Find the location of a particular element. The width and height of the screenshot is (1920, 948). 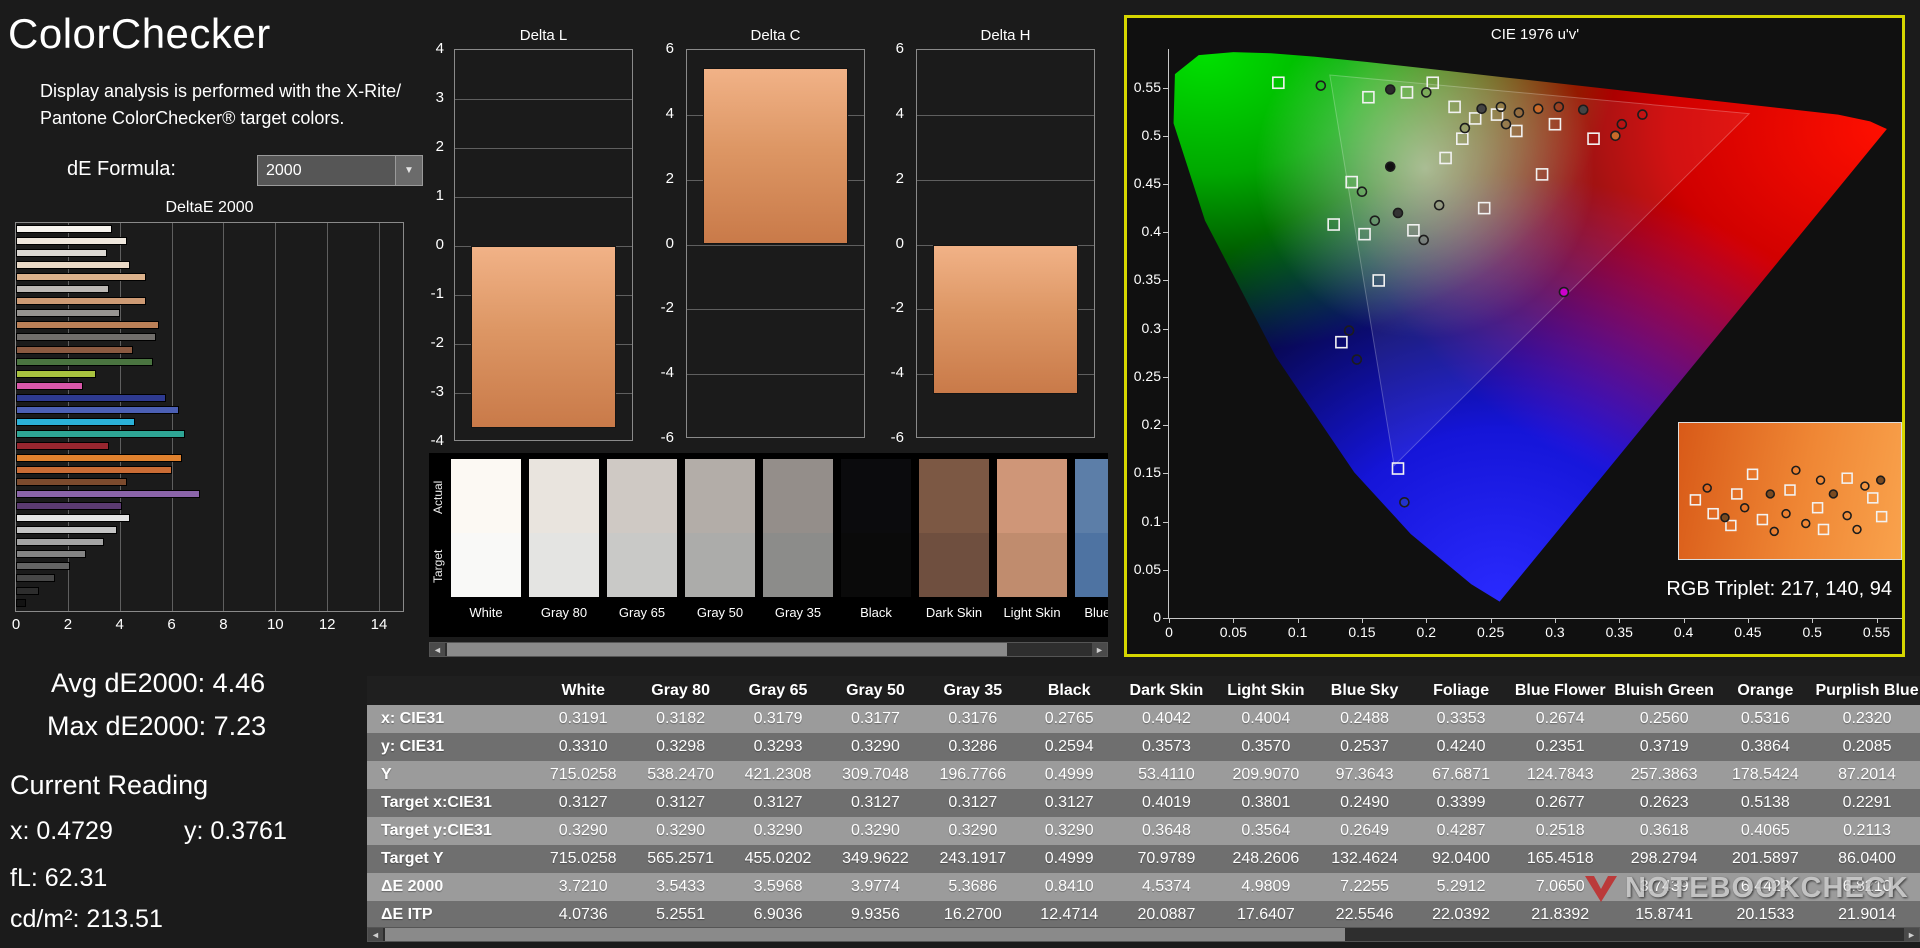

table-cell: 0.2560 is located at coordinates (1664, 718).